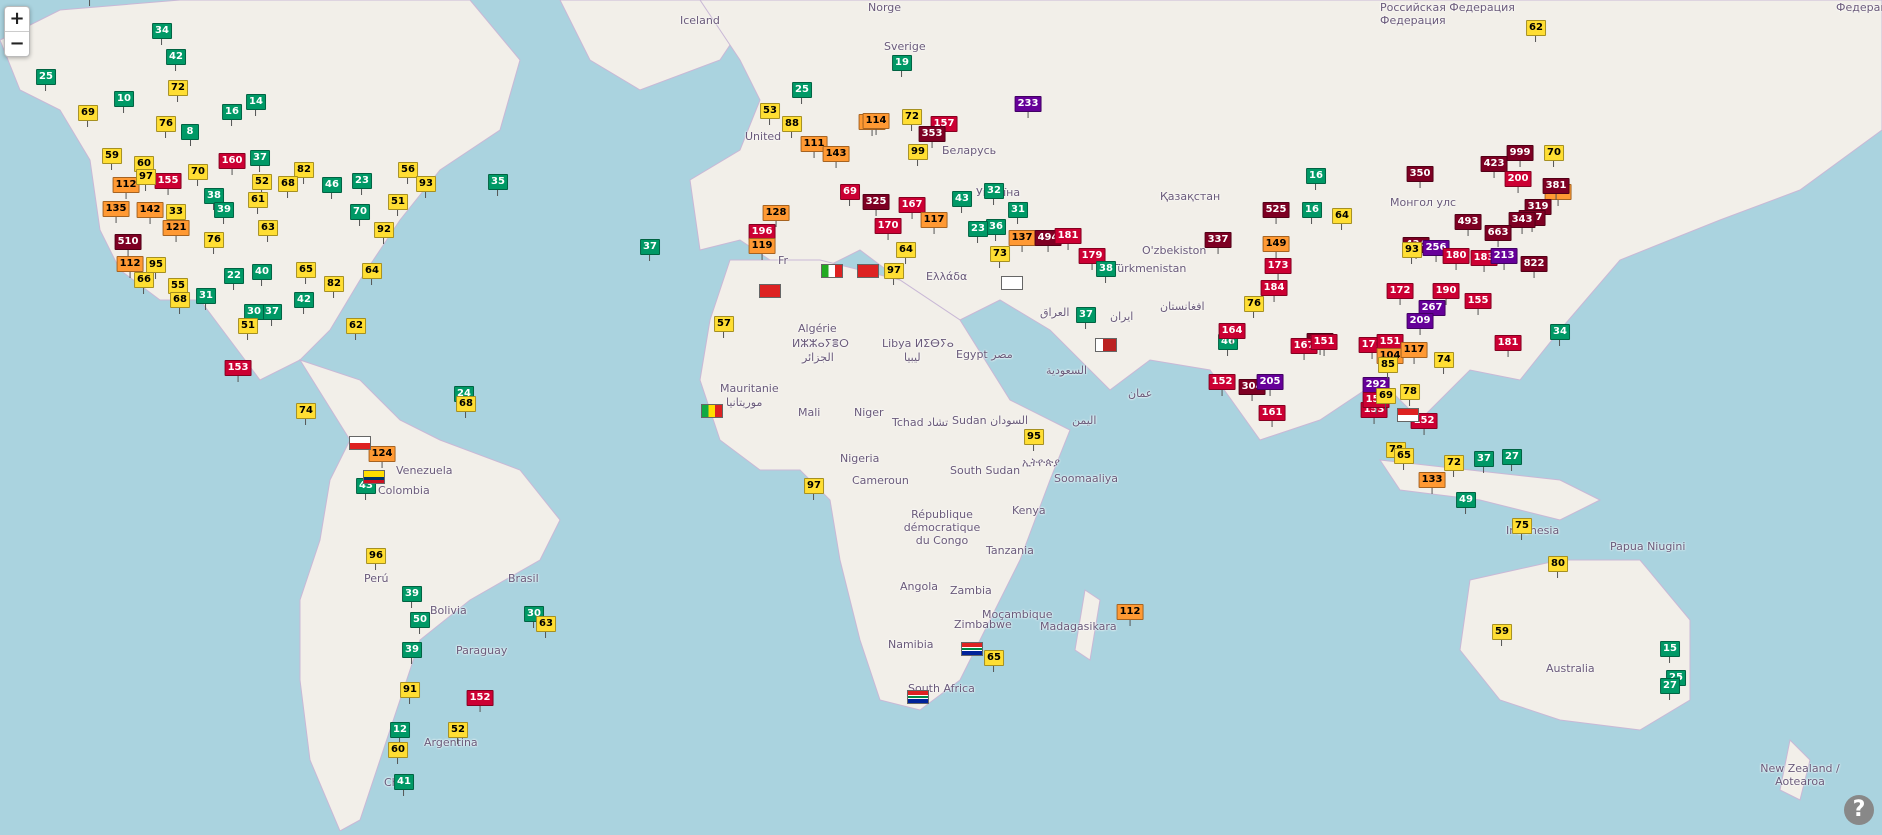  Describe the element at coordinates (888, 229) in the screenshot. I see `aqi-station-marker: 170` at that location.